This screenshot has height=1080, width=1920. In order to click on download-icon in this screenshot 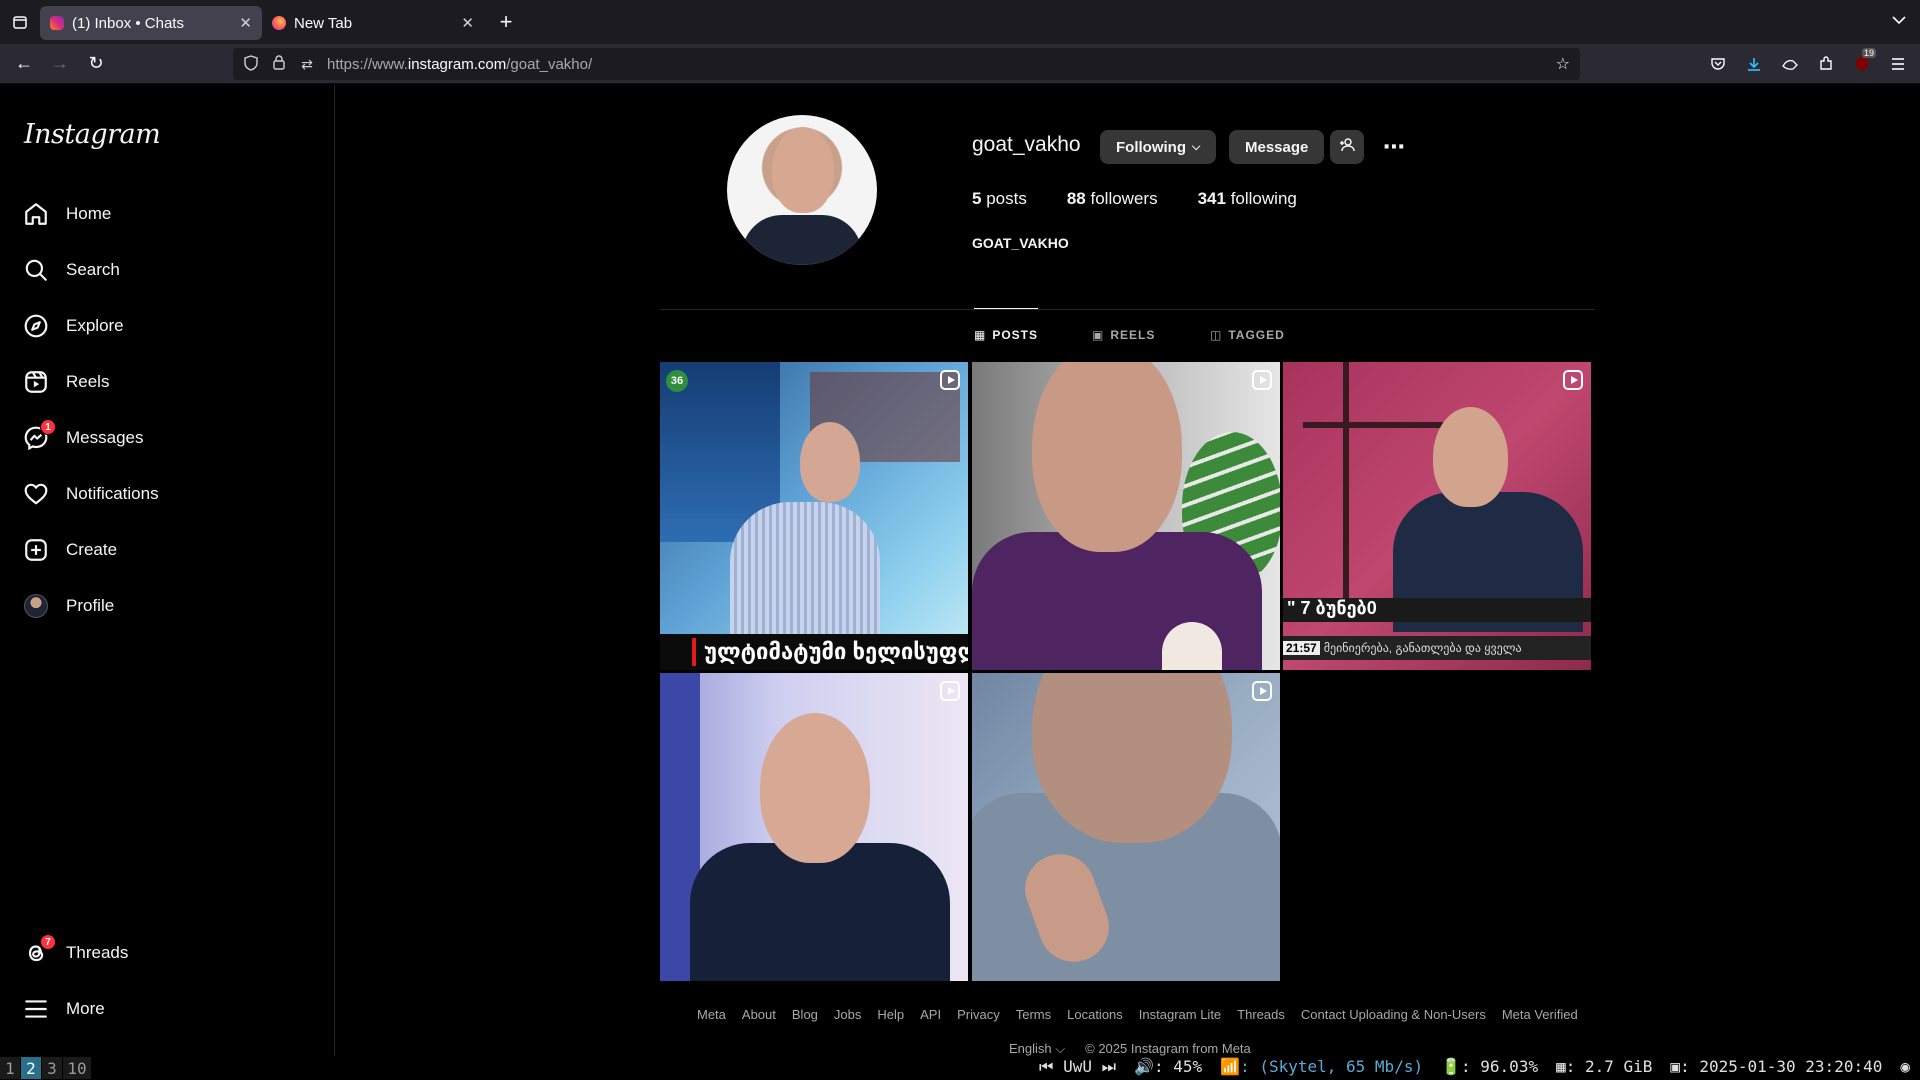, I will do `click(1754, 64)`.